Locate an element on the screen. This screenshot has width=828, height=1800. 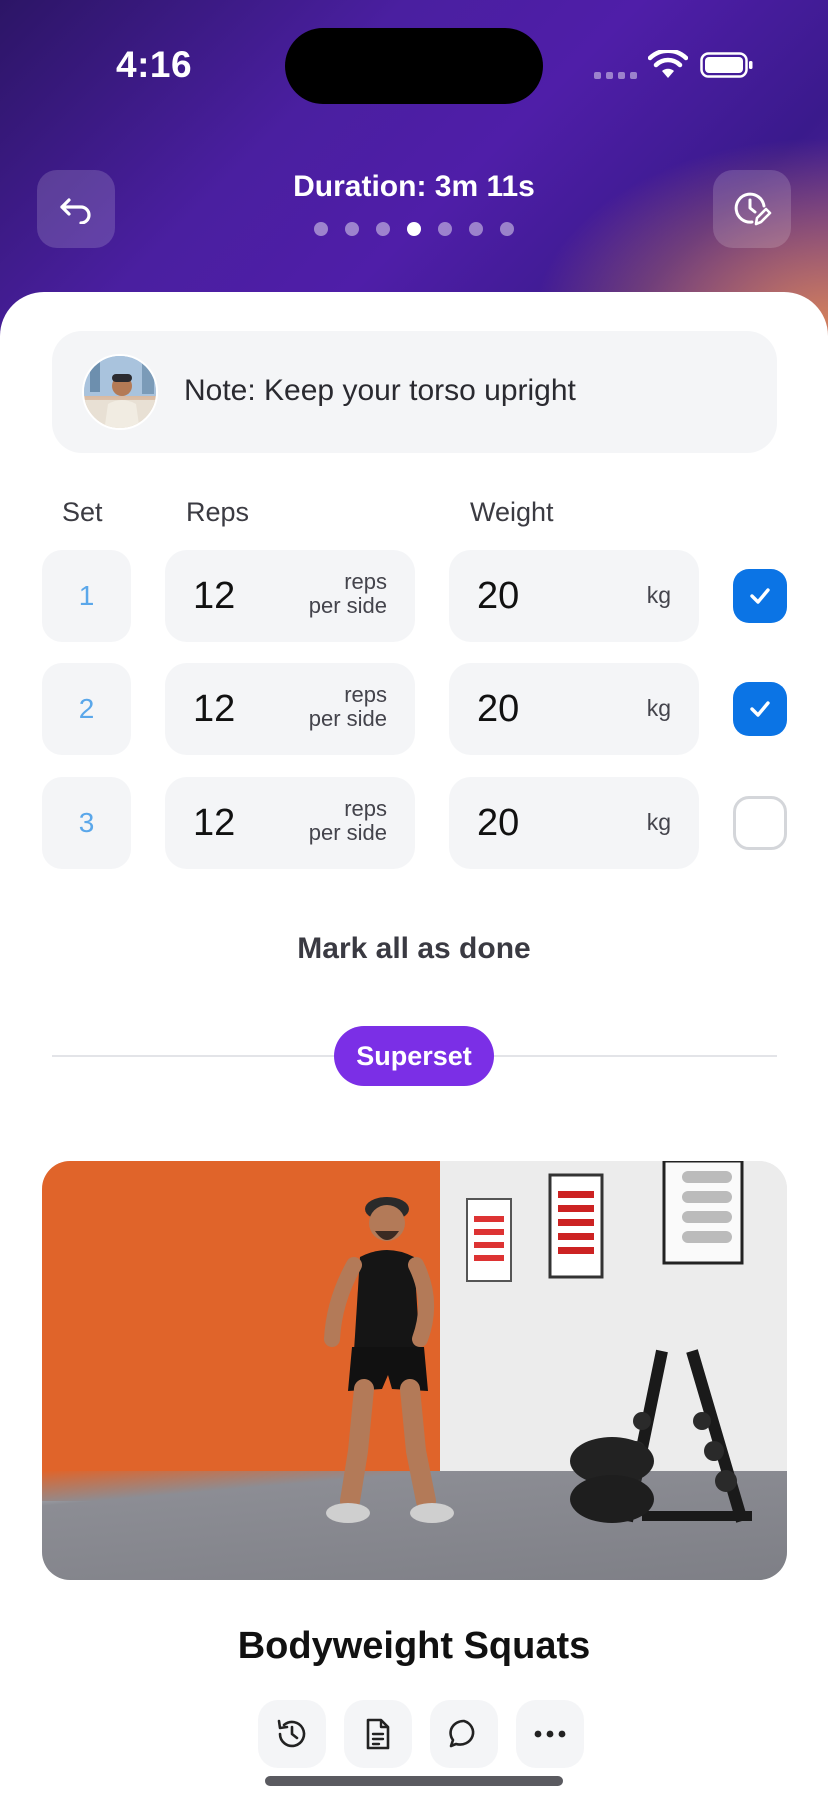
more-icon is located at coordinates (550, 1734).